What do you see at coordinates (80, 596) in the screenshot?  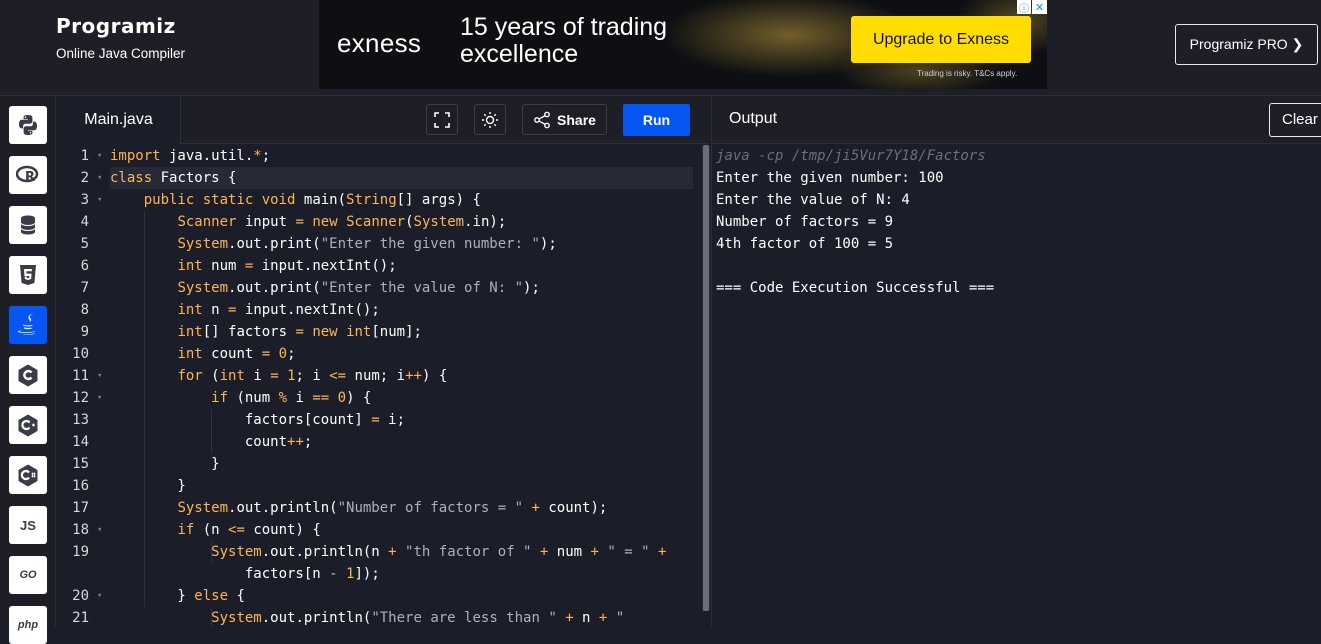 I see `line-number: 20` at bounding box center [80, 596].